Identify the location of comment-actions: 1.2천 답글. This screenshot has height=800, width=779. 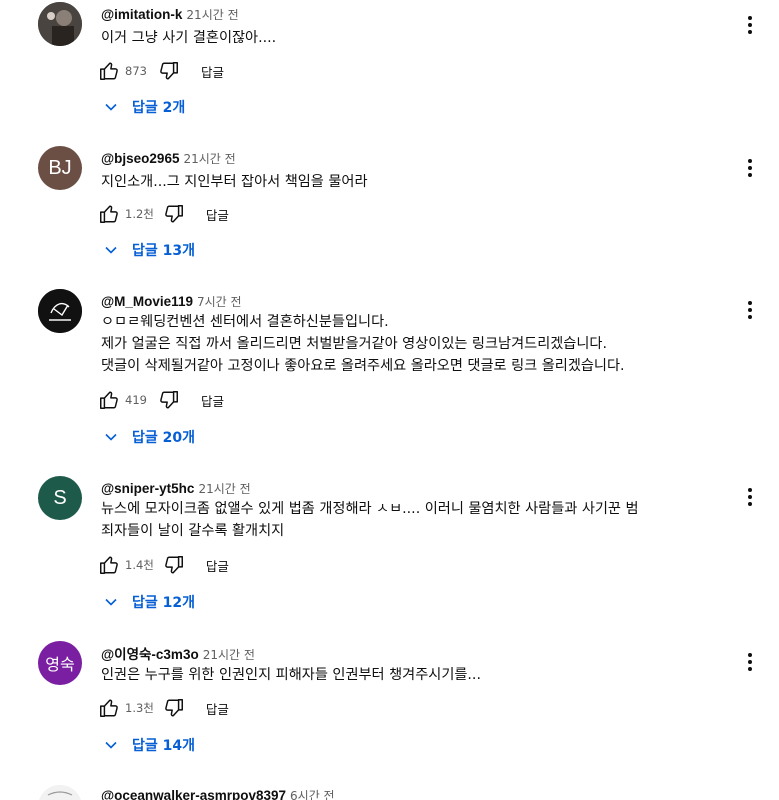
(163, 214).